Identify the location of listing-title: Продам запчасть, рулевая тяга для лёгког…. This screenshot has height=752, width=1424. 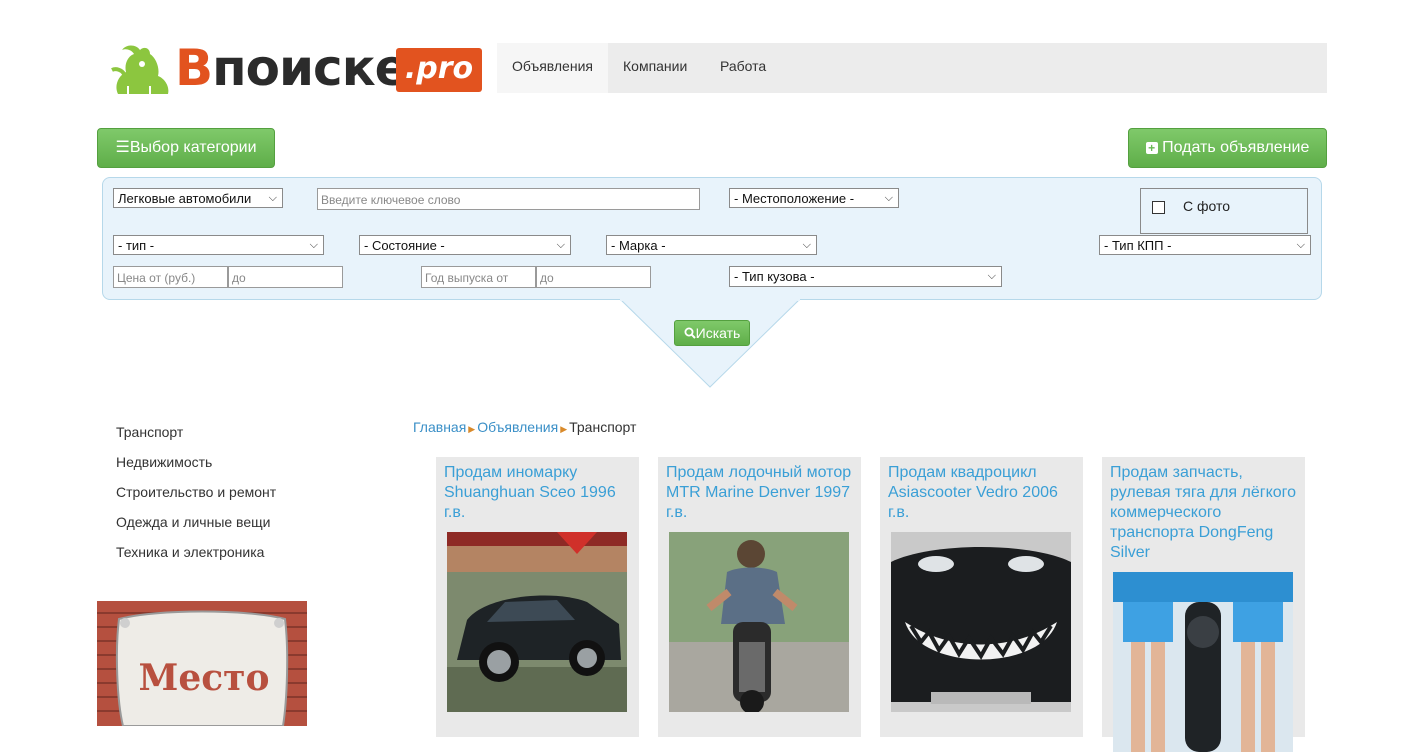
(1205, 513).